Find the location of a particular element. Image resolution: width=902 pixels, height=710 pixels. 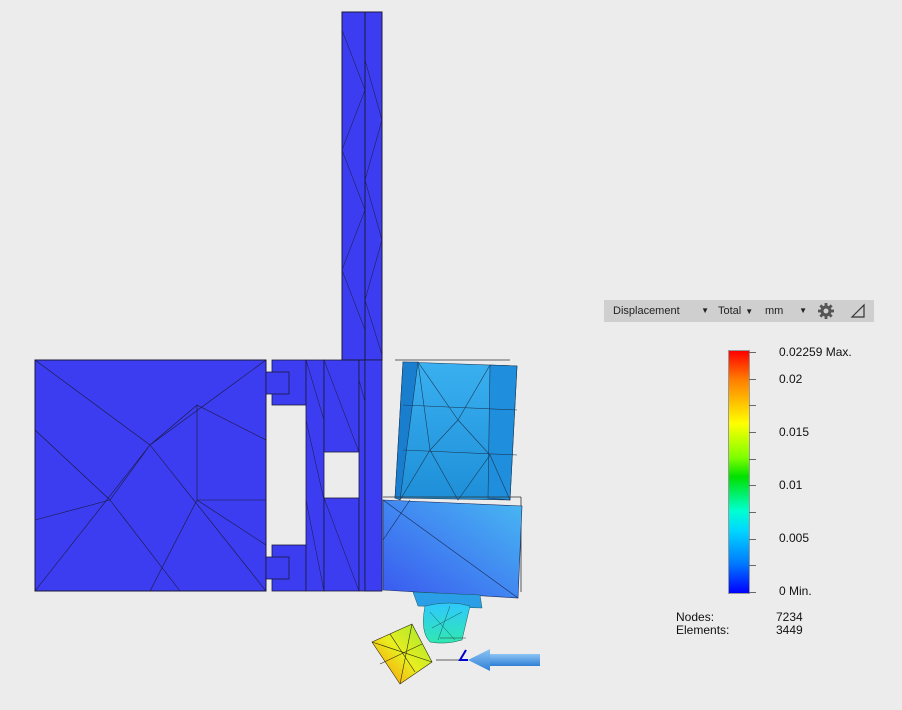

result-type-value: Displacement is located at coordinates (646, 311).